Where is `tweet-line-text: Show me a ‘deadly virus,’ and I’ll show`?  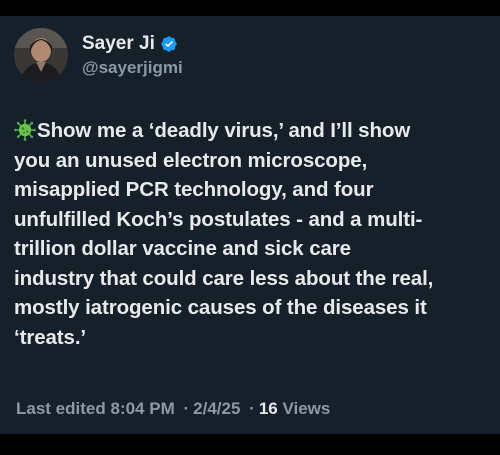
tweet-line-text: Show me a ‘deadly virus,’ and I’ll show is located at coordinates (224, 130).